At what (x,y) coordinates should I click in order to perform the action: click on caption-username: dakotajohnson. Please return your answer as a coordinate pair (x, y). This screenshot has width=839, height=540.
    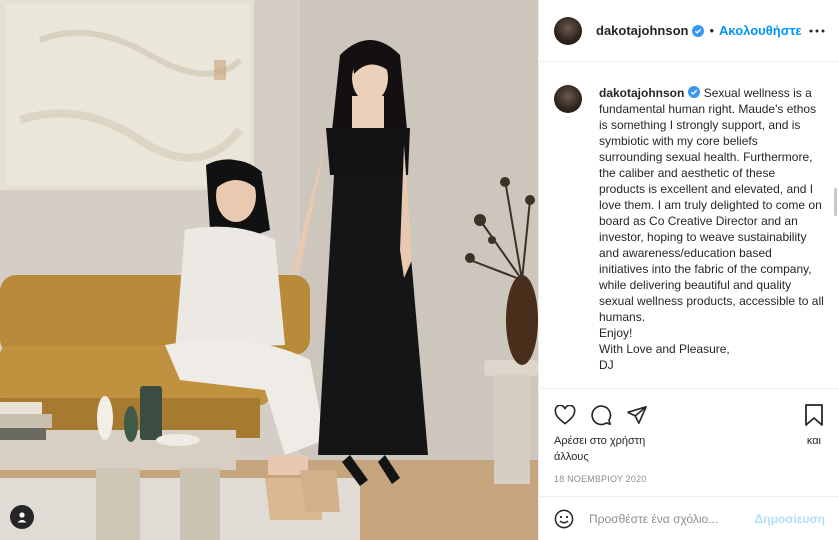
    Looking at the image, I should click on (641, 93).